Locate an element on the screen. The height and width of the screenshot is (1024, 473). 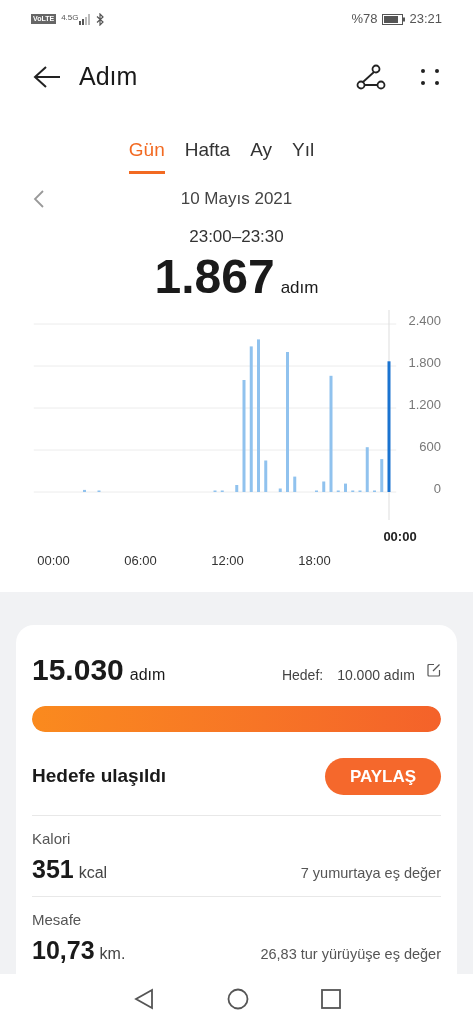
y-axis-label: 1.200 is located at coordinates (424, 404).